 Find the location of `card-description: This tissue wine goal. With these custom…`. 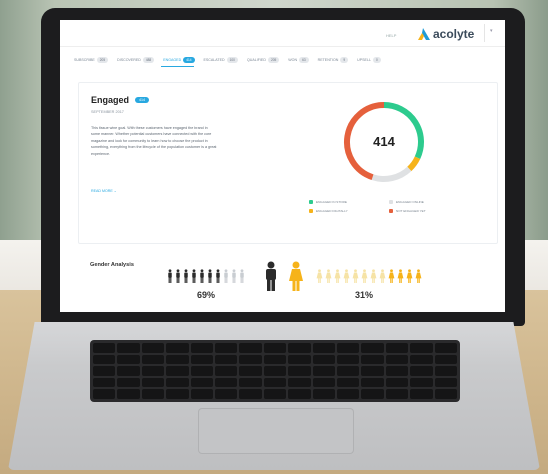

card-description: This tissue wine goal. With these custom… is located at coordinates (154, 141).